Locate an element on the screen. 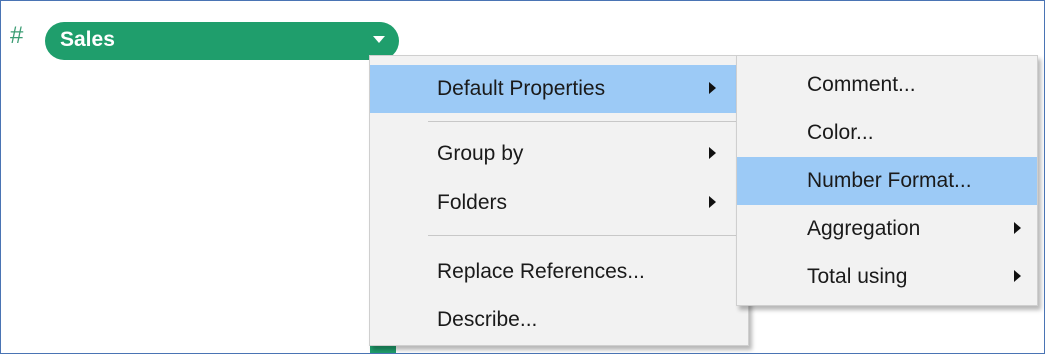 This screenshot has height=354, width=1045. menu-item-label: Group by is located at coordinates (480, 153).